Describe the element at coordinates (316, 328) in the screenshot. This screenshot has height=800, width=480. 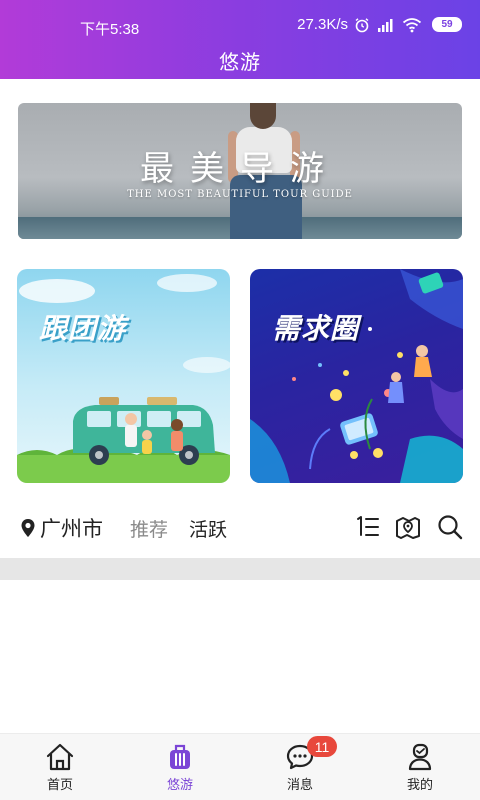
I see `demand-circle-title: 需求圈` at that location.